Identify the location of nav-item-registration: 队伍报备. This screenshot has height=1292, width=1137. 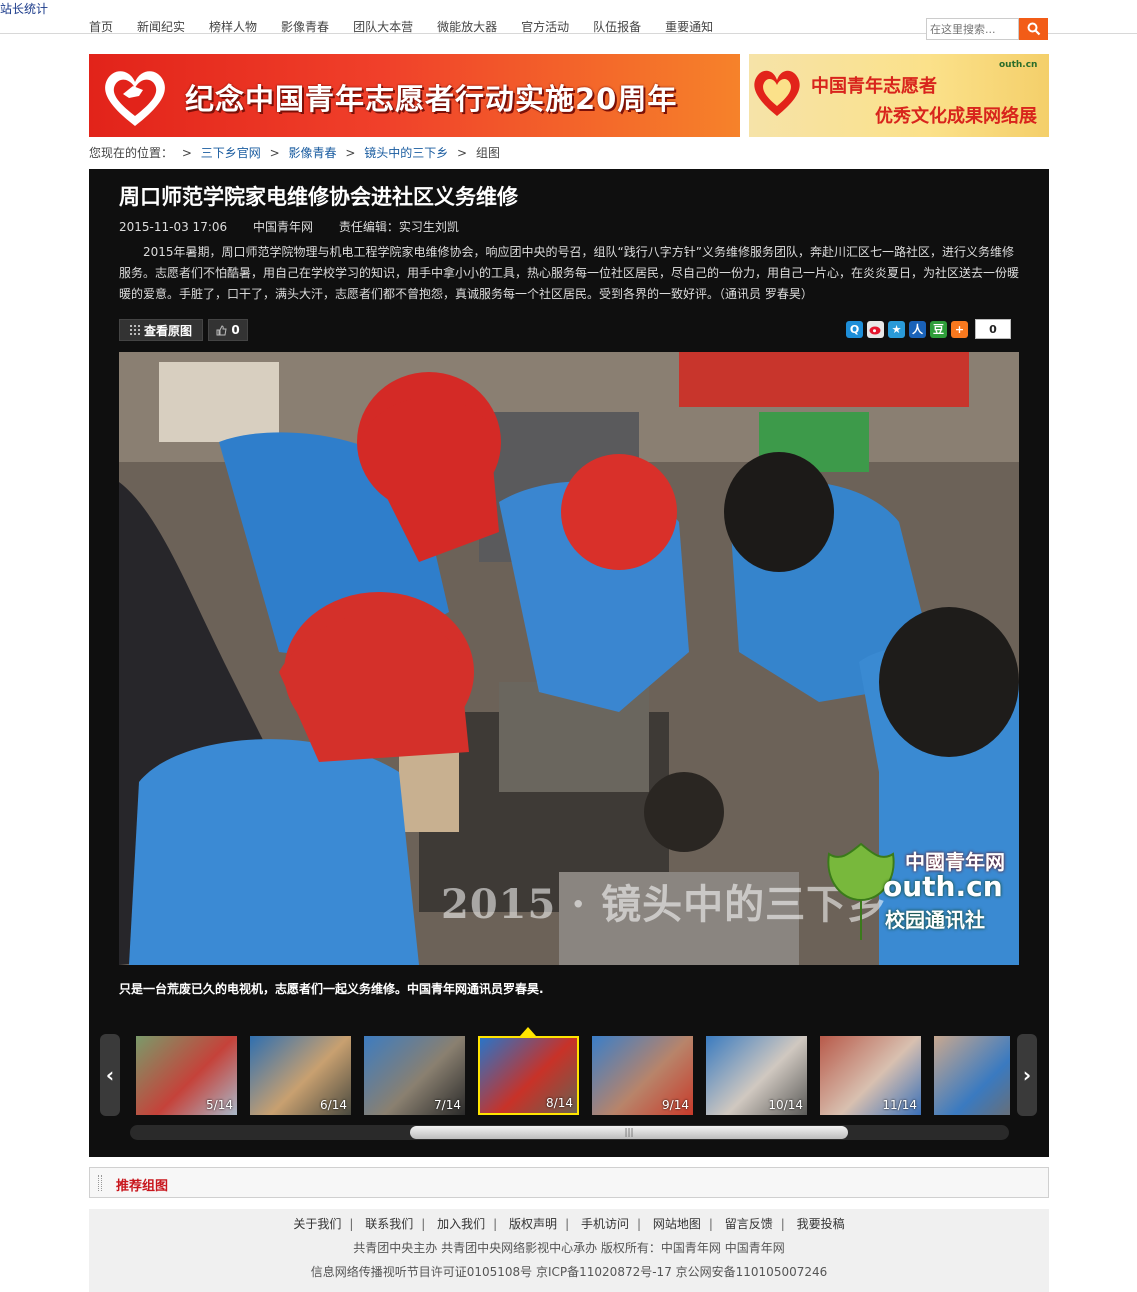
(617, 26).